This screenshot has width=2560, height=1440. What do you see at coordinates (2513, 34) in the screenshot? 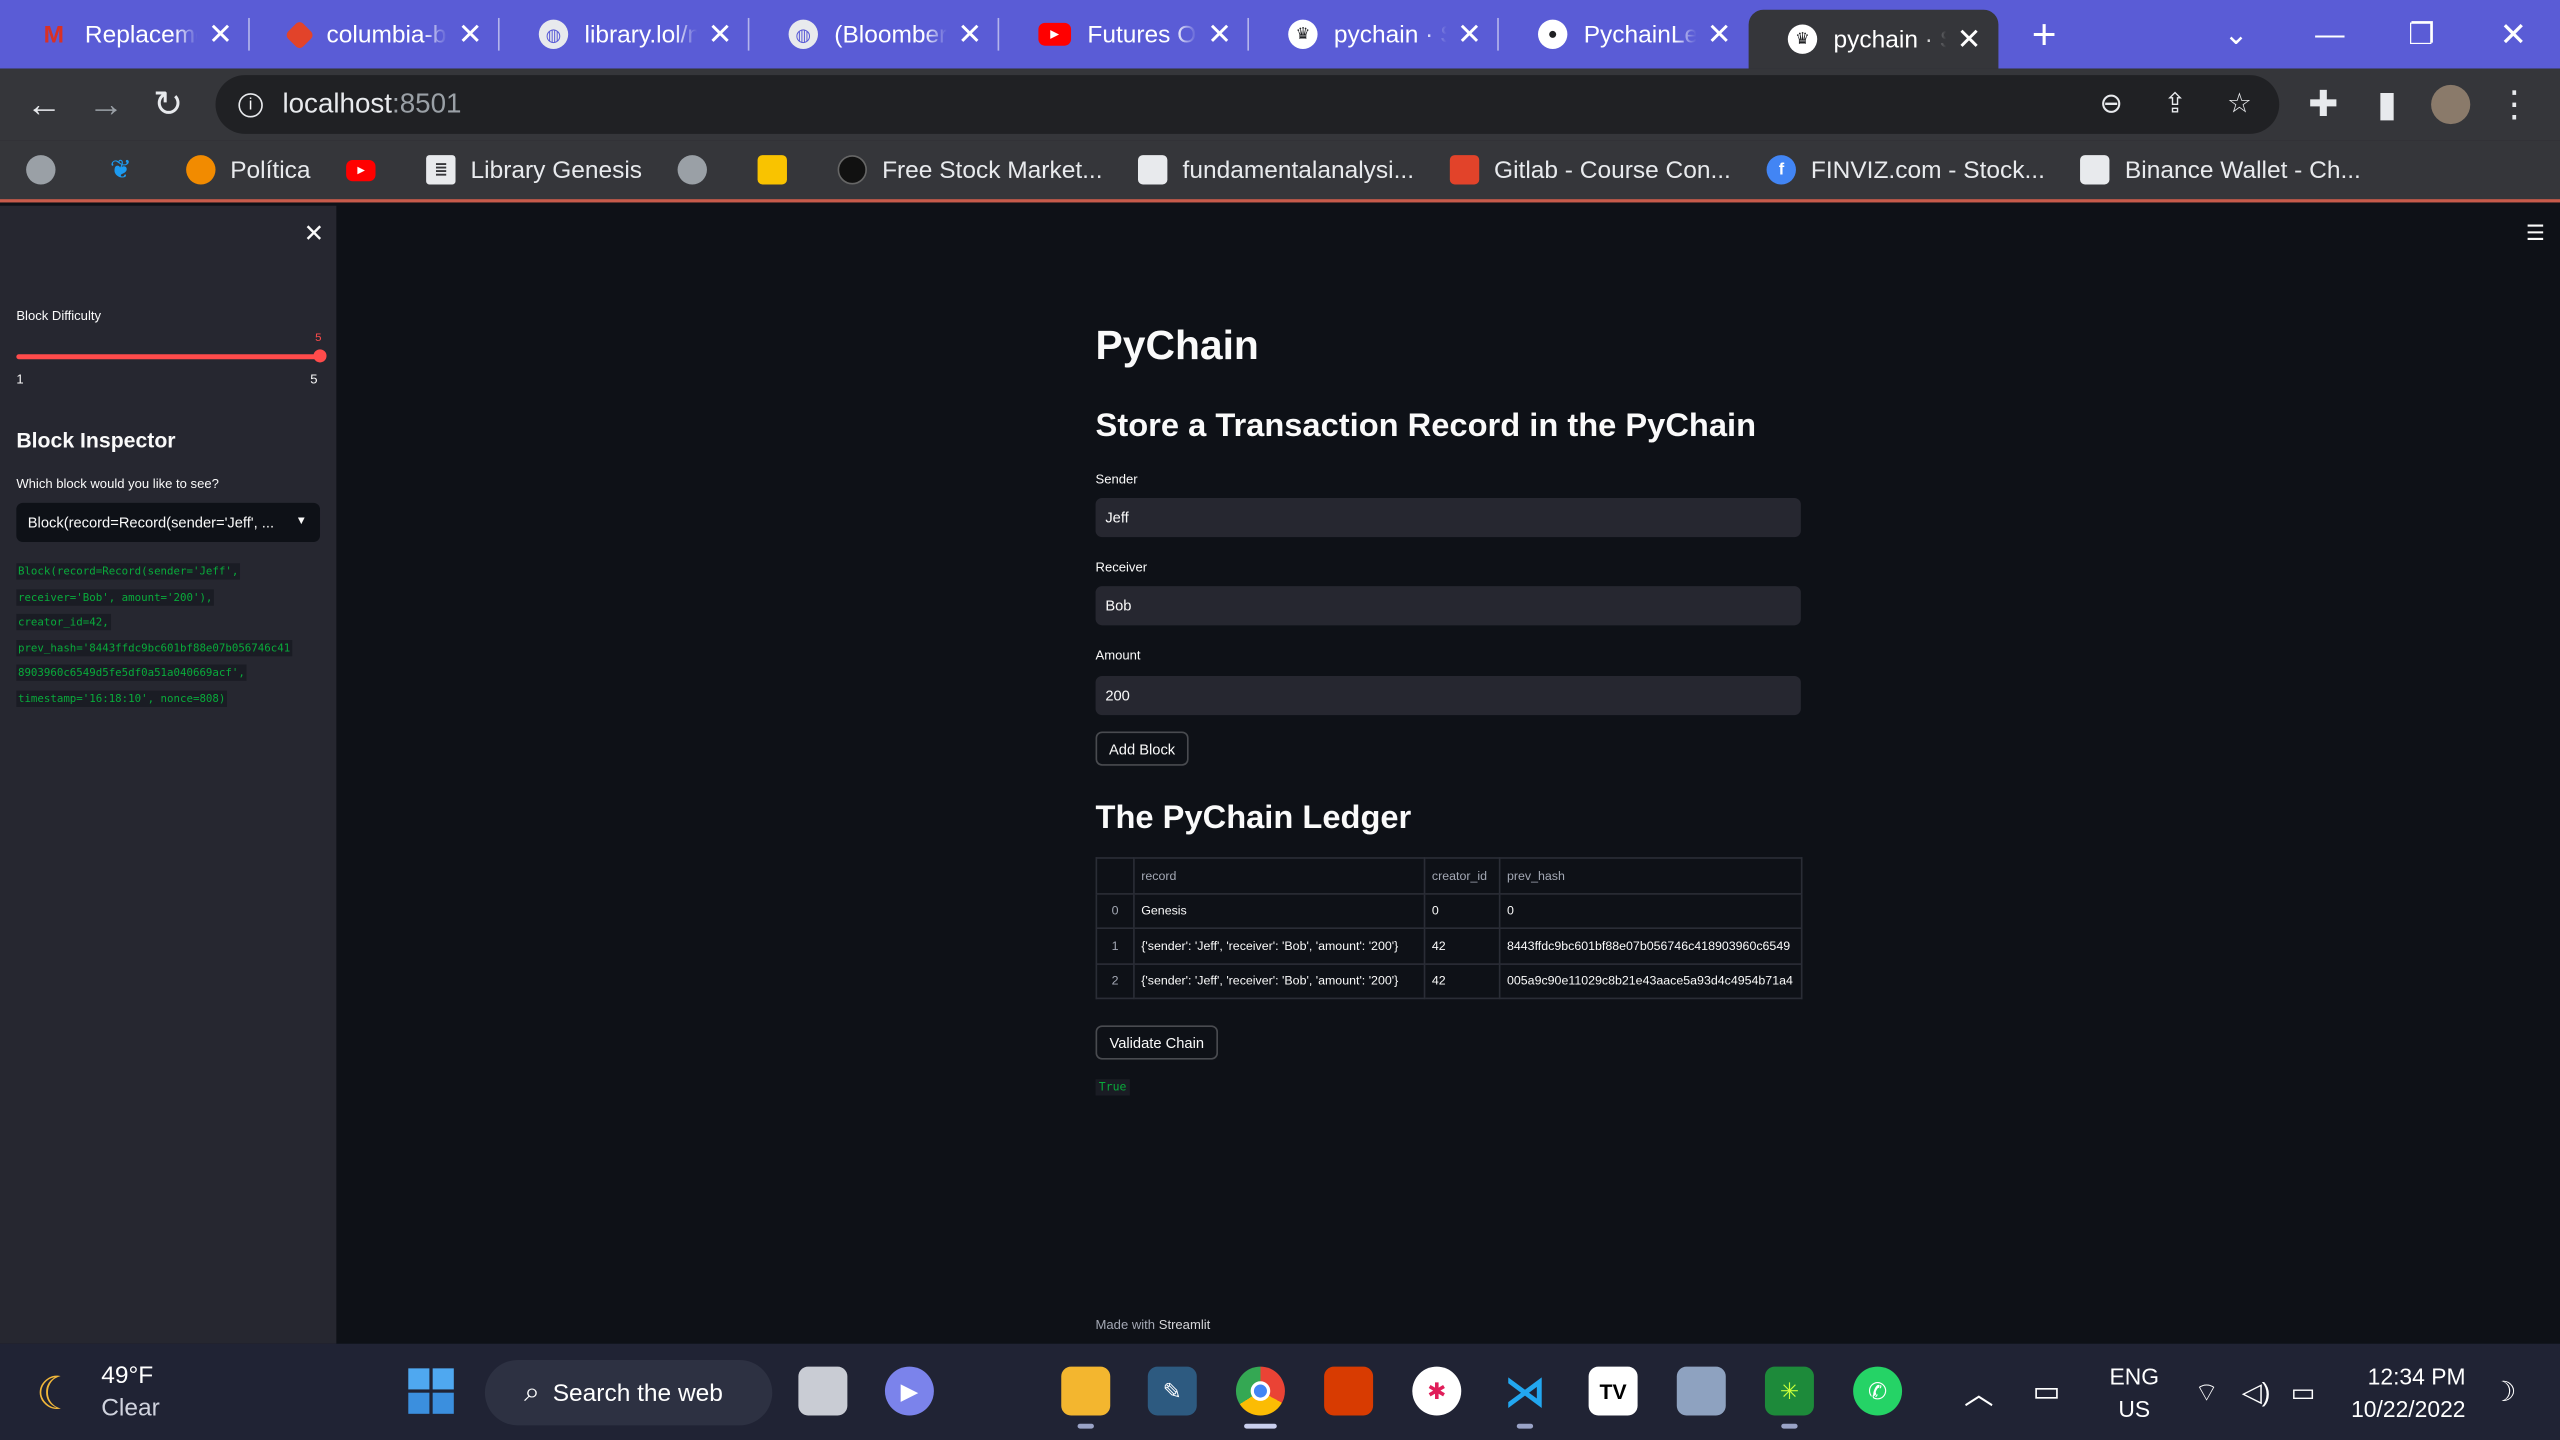
I see `close-window-icon: ✕` at bounding box center [2513, 34].